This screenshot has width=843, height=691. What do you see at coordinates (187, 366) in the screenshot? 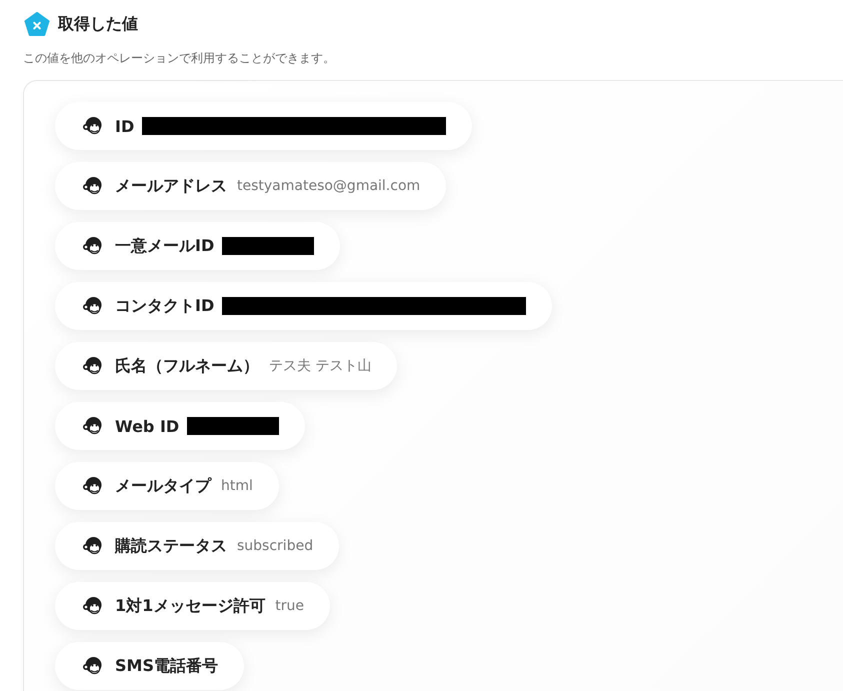
I see `field-label: 氏名（フルネーム）` at bounding box center [187, 366].